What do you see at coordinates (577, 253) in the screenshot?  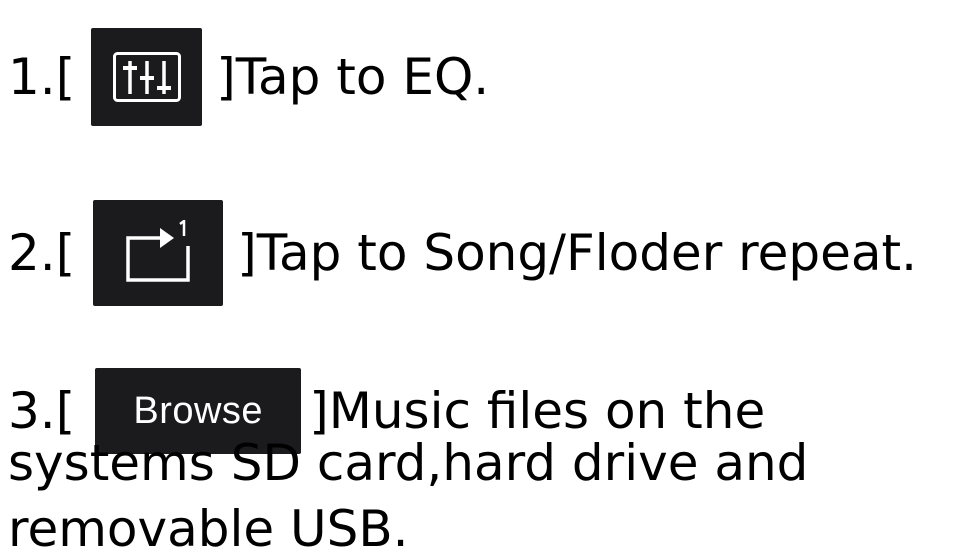 I see `item-repeat-text: ]Tap to Song/Floder repeat.` at bounding box center [577, 253].